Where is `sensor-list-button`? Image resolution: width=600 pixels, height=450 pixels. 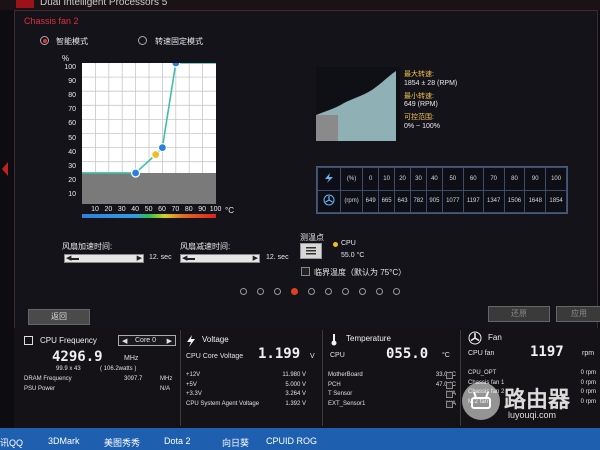 sensor-list-button is located at coordinates (311, 251).